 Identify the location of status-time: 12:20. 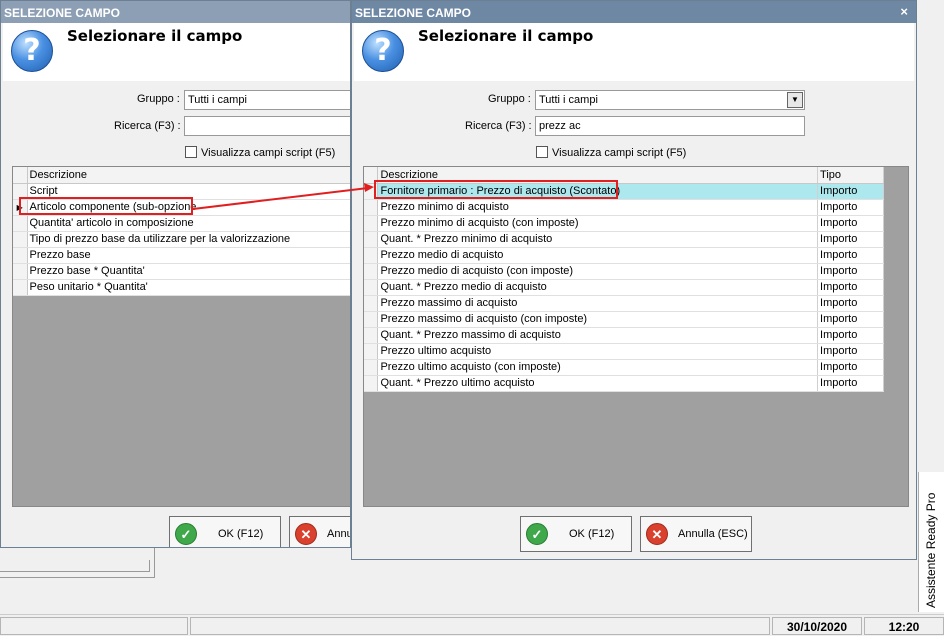
(904, 626).